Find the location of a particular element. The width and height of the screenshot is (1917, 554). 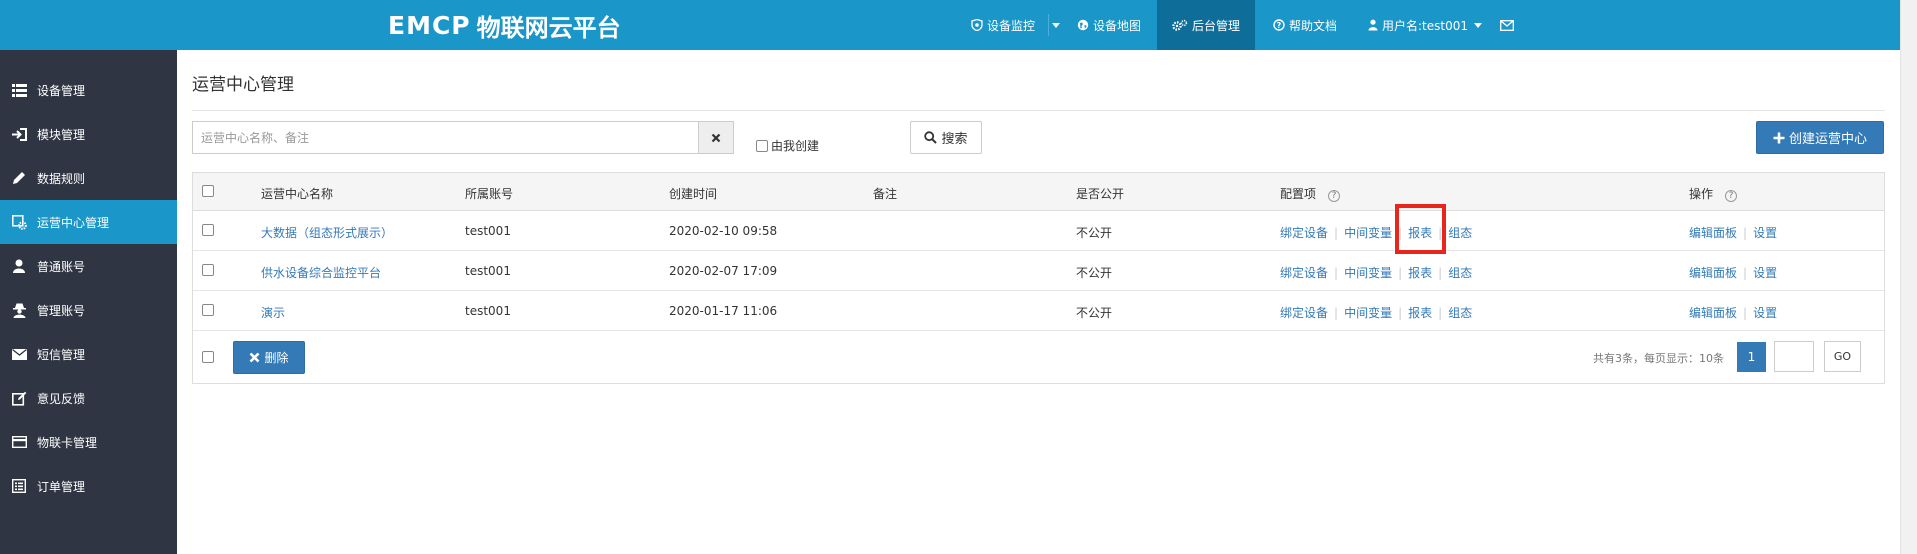

gears-icon is located at coordinates (1180, 25).